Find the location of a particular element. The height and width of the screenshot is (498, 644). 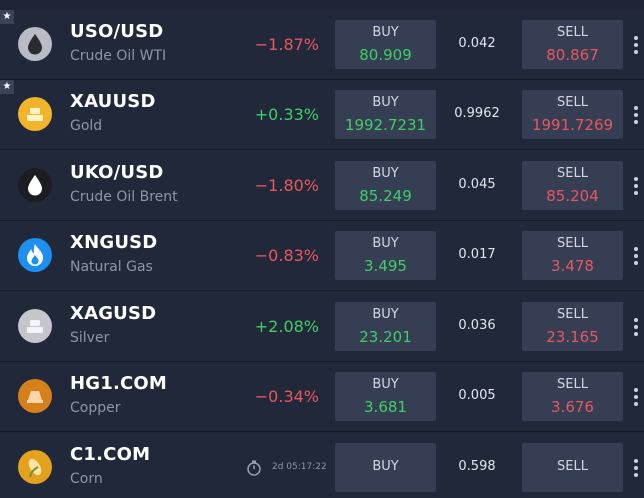

spread-value: 0.036 is located at coordinates (477, 325).